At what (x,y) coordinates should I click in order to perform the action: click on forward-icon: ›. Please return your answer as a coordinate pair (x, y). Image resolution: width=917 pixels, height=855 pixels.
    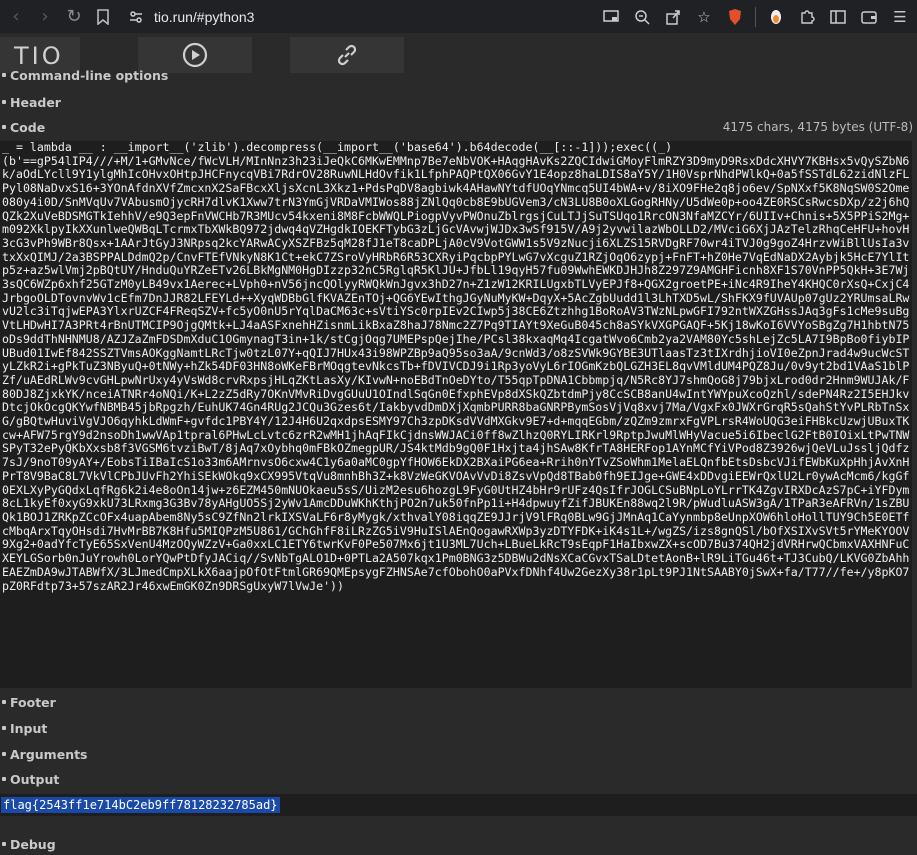
    Looking at the image, I should click on (45, 17).